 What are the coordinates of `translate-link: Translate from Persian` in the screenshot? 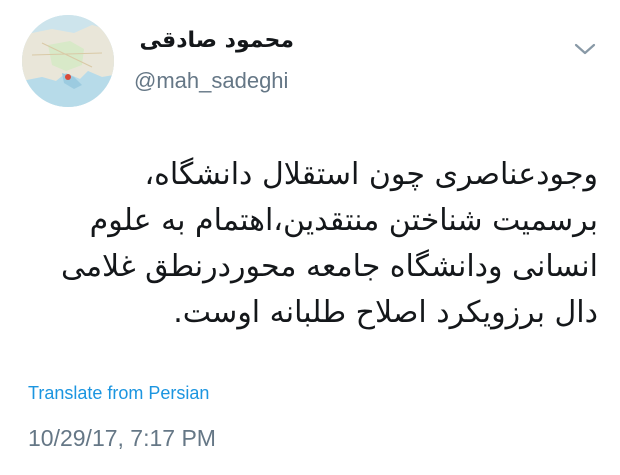 It's located at (118, 393).